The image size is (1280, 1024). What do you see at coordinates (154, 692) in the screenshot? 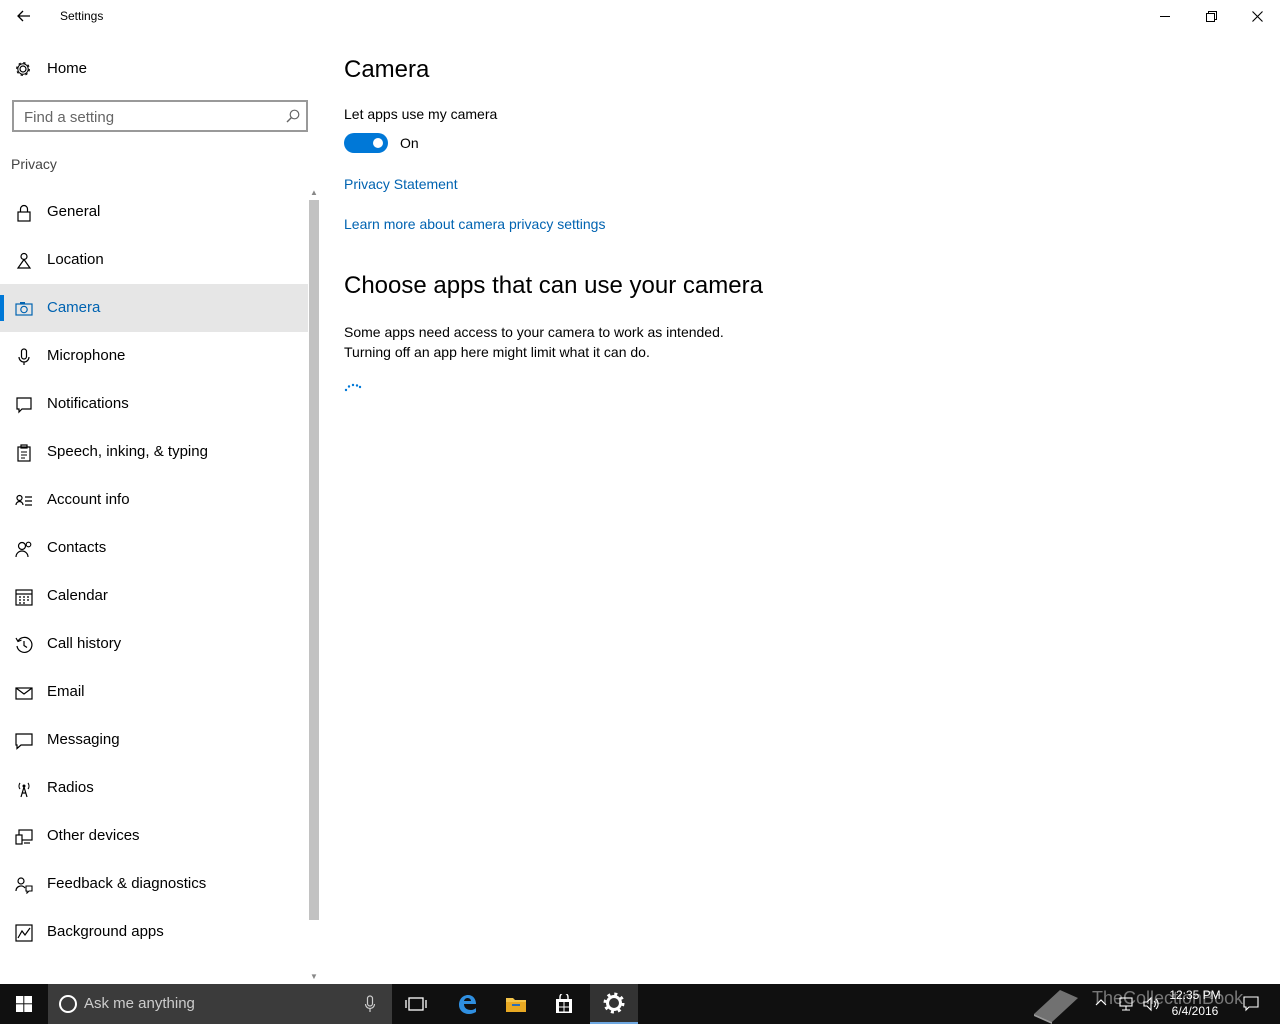
I see `sidebar-item-email: Email` at bounding box center [154, 692].